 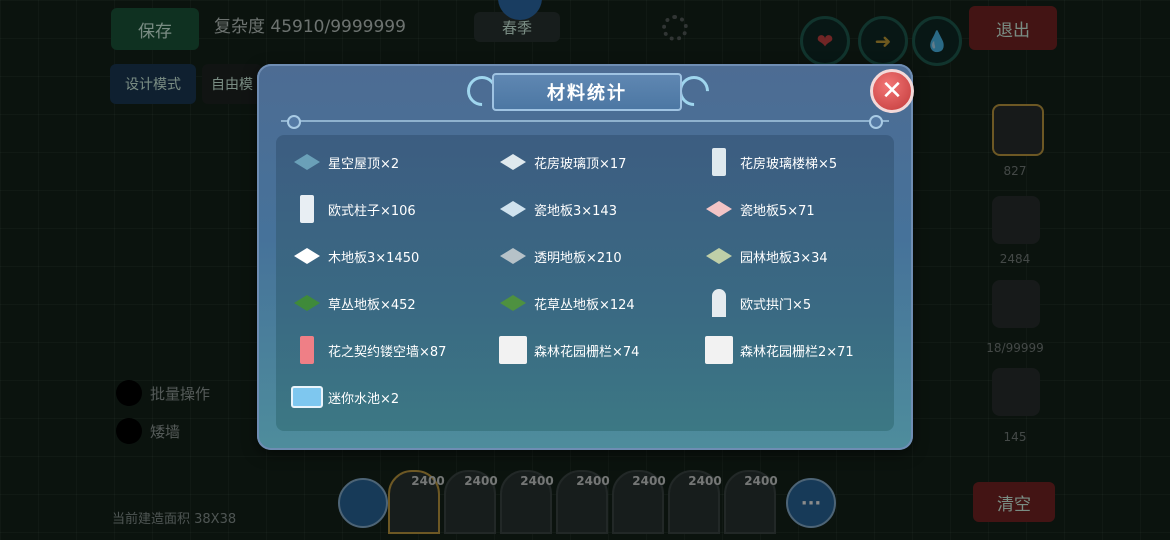 What do you see at coordinates (513, 350) in the screenshot?
I see `fence-icon` at bounding box center [513, 350].